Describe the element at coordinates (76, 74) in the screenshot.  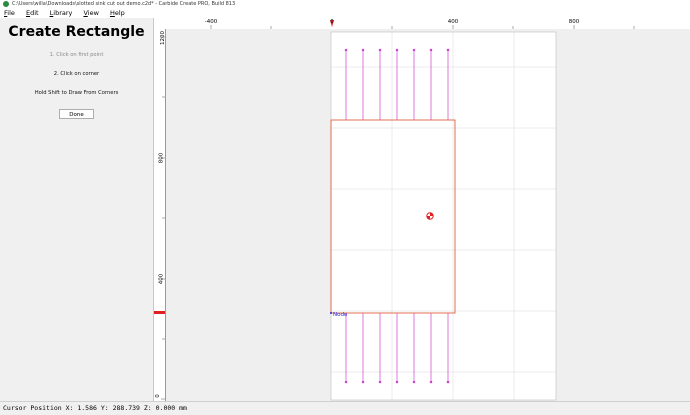
I see `step-2-text: 2. Click on corner` at that location.